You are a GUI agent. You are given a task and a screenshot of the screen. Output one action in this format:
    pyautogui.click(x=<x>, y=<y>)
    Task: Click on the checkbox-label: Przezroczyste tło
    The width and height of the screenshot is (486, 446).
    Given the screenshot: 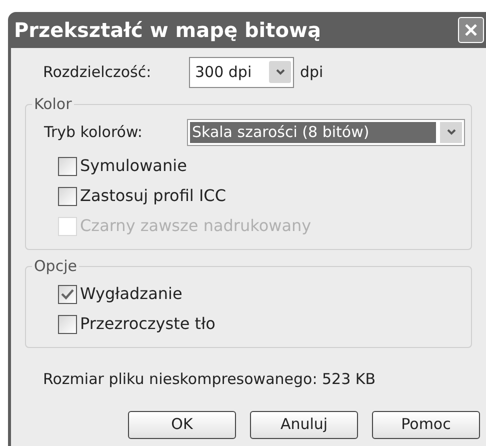 What is the action you would take?
    pyautogui.click(x=148, y=324)
    